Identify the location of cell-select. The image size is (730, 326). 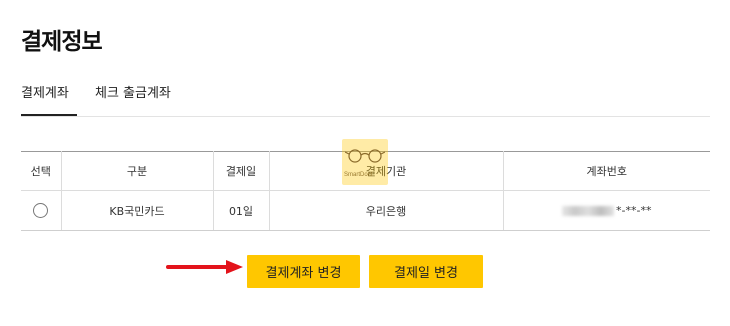
(41, 210).